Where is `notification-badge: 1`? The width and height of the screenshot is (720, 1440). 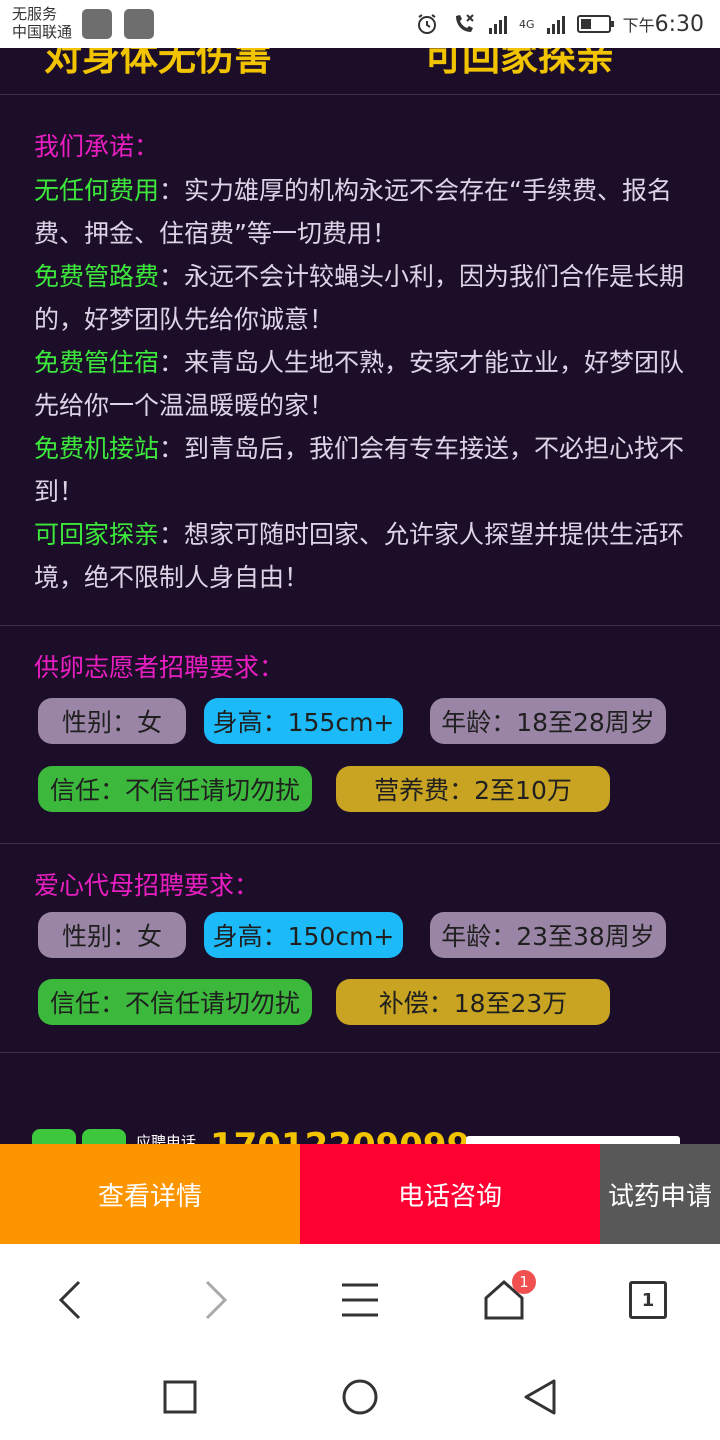 notification-badge: 1 is located at coordinates (524, 1282).